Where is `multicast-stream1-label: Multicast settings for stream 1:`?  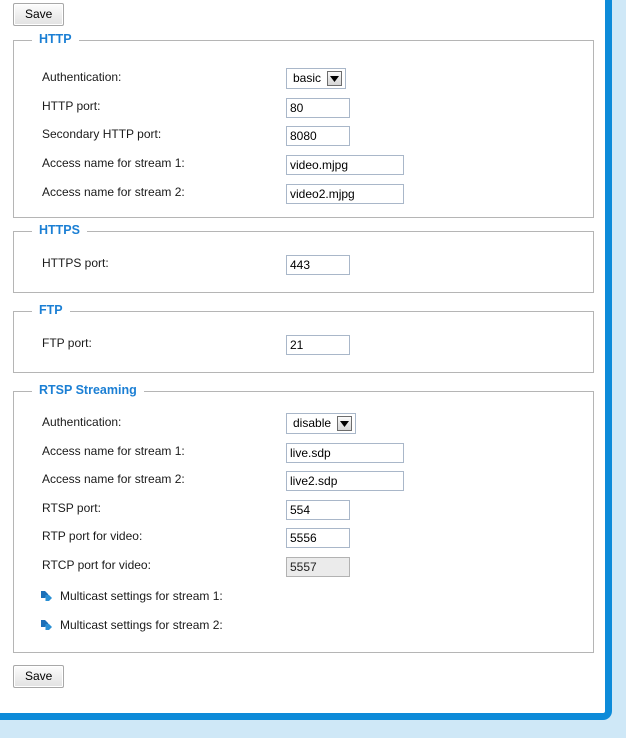 multicast-stream1-label: Multicast settings for stream 1: is located at coordinates (141, 596).